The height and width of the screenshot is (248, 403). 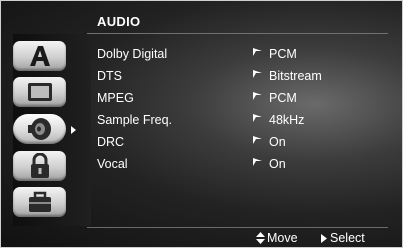 I want to click on tv-screen-icon, so click(x=39, y=92).